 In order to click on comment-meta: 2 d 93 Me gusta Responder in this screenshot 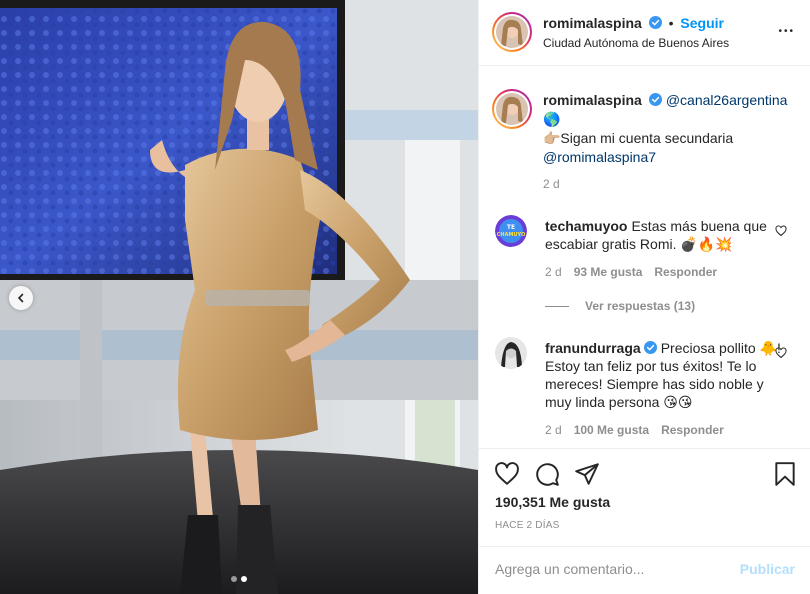, I will do `click(631, 272)`.